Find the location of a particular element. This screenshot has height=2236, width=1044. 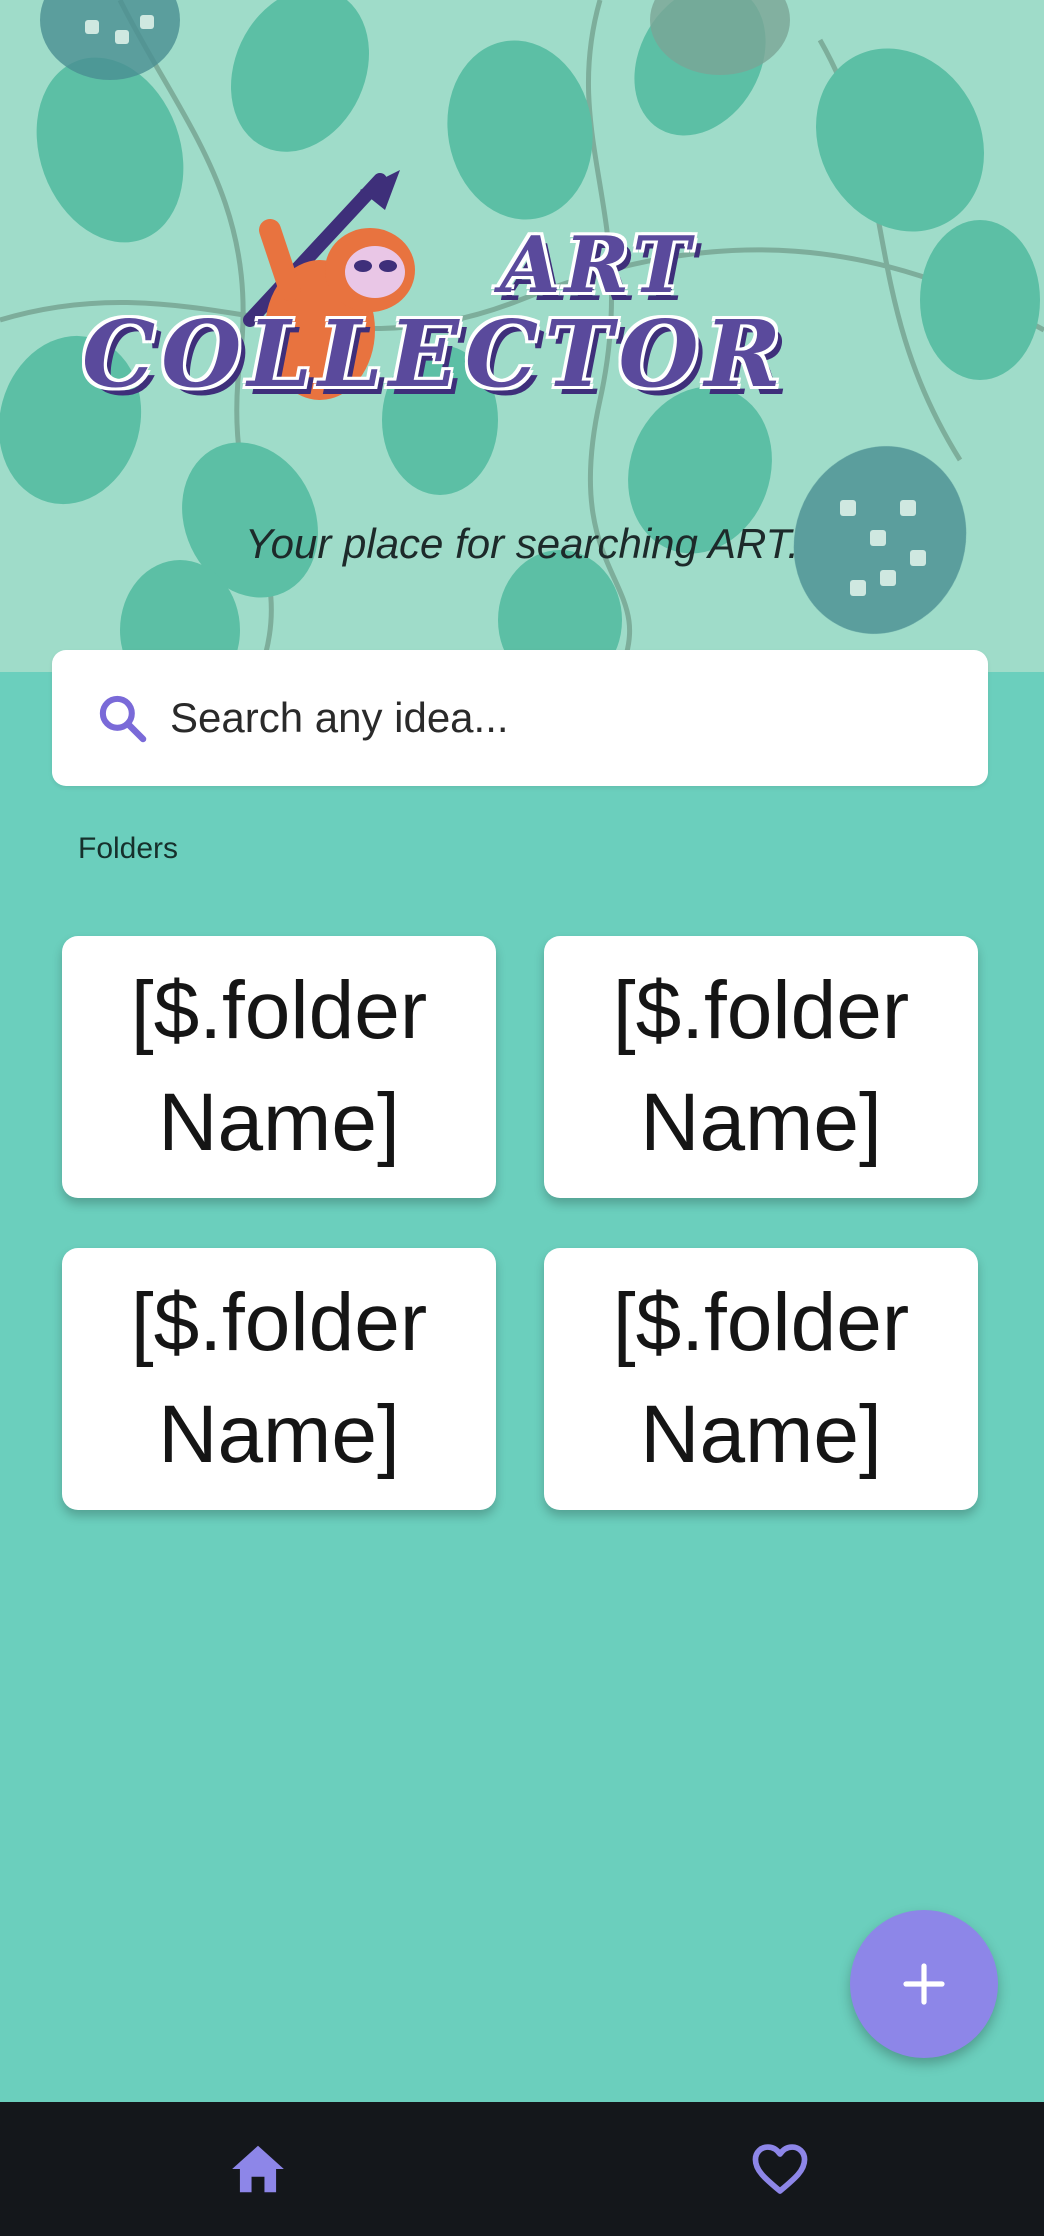

logo-text-art: ART is located at coordinates (597, 265).